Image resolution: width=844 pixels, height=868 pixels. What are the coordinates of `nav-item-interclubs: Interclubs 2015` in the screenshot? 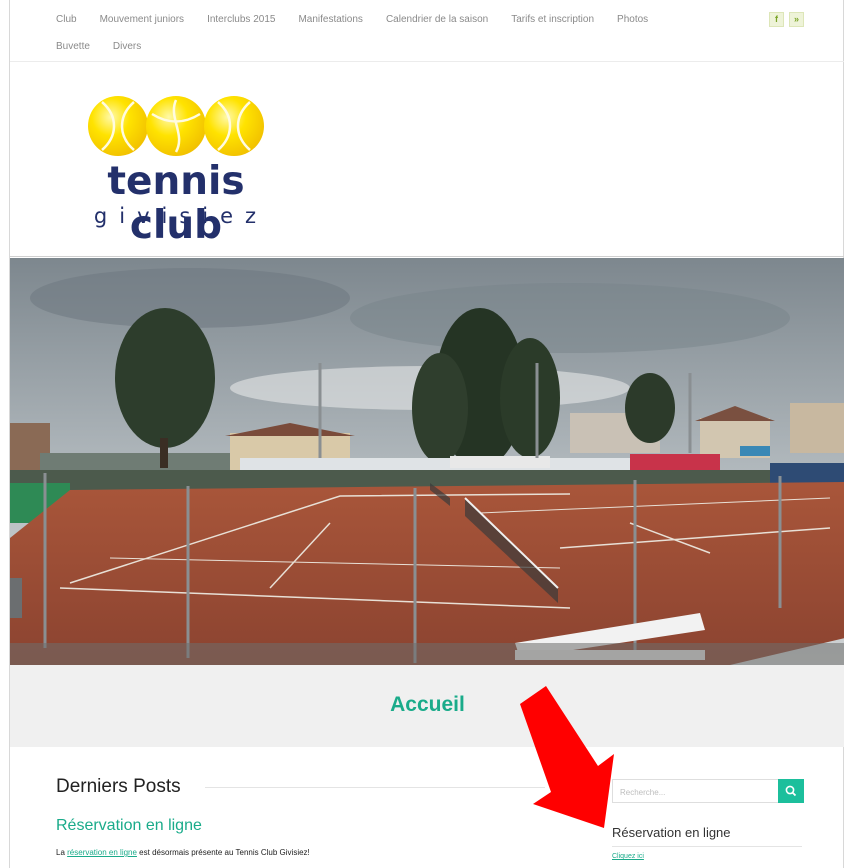 It's located at (241, 19).